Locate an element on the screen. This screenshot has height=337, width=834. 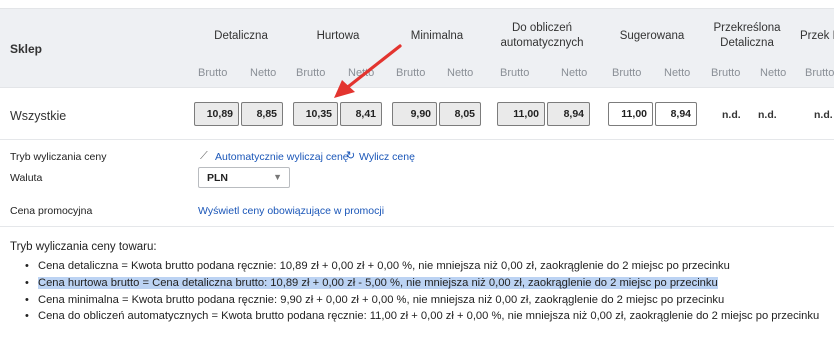
column-group-przekreslona: Przekreślona Detaliczna is located at coordinates (747, 35).